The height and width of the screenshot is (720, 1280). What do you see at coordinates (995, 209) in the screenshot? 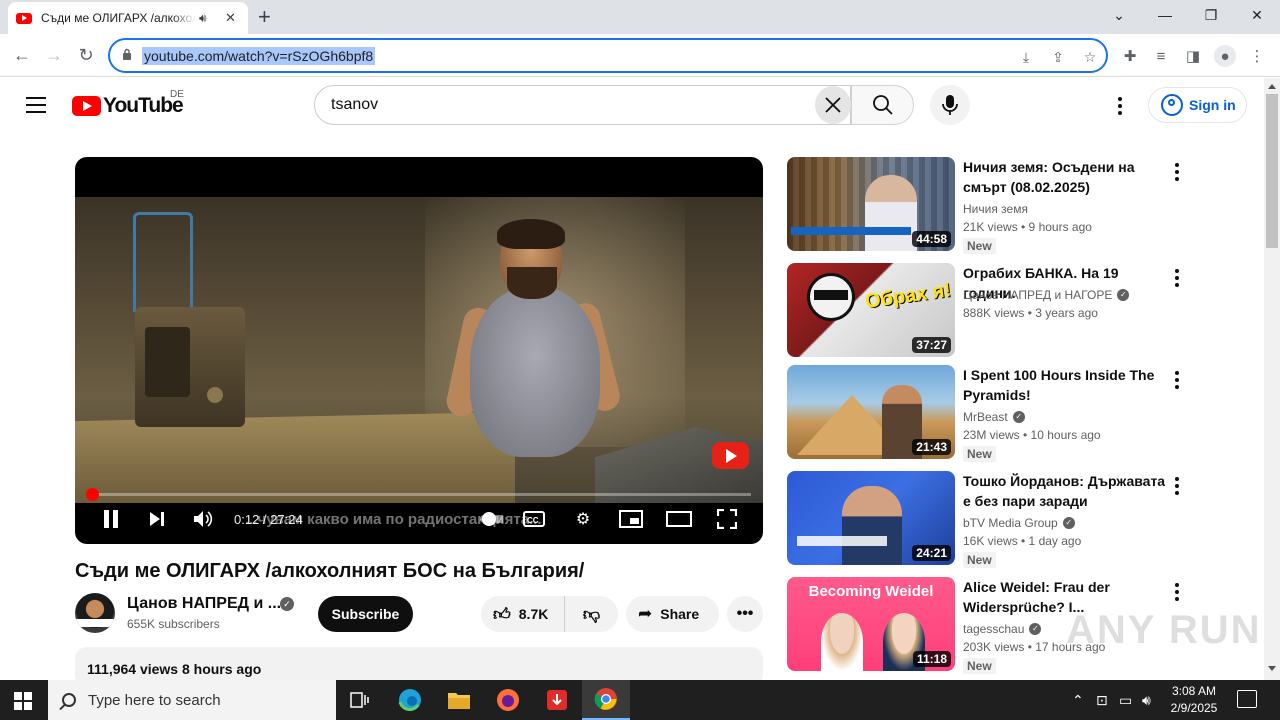
I see `recommended-channel: Ничия земя` at bounding box center [995, 209].